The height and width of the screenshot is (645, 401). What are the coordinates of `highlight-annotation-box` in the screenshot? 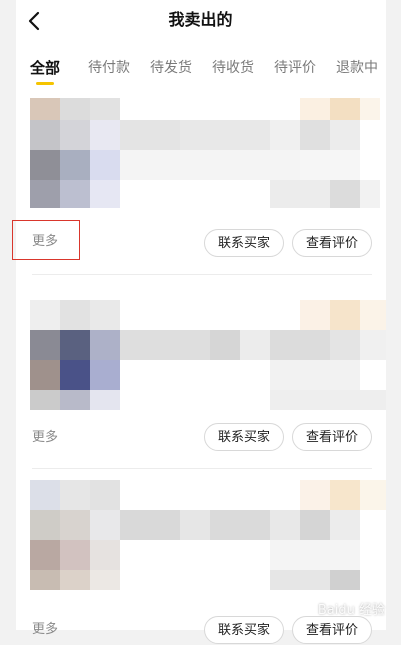 It's located at (46, 240).